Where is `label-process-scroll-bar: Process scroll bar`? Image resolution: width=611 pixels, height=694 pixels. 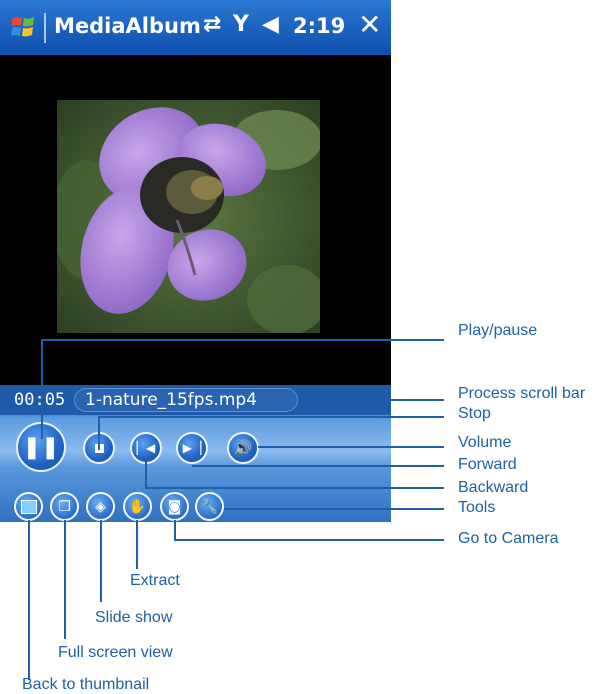
label-process-scroll-bar: Process scroll bar is located at coordinates (522, 393).